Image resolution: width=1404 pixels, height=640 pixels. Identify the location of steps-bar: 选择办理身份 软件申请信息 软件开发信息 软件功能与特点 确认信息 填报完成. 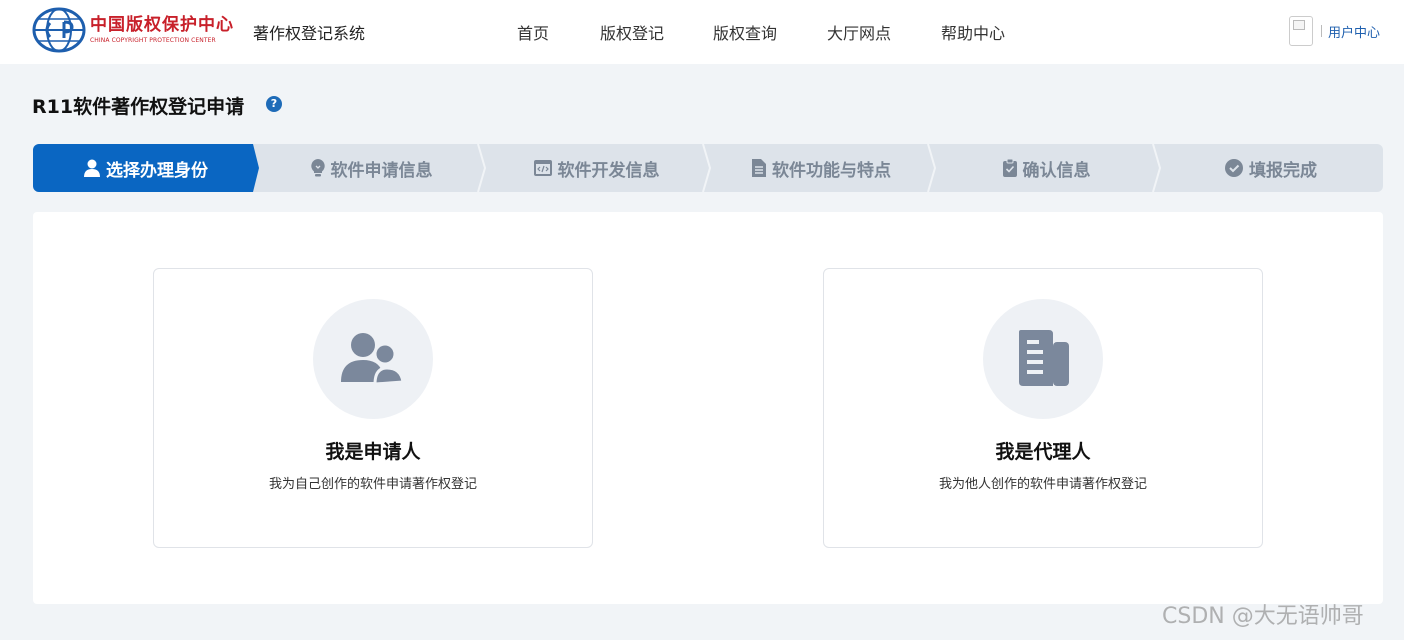
(708, 168).